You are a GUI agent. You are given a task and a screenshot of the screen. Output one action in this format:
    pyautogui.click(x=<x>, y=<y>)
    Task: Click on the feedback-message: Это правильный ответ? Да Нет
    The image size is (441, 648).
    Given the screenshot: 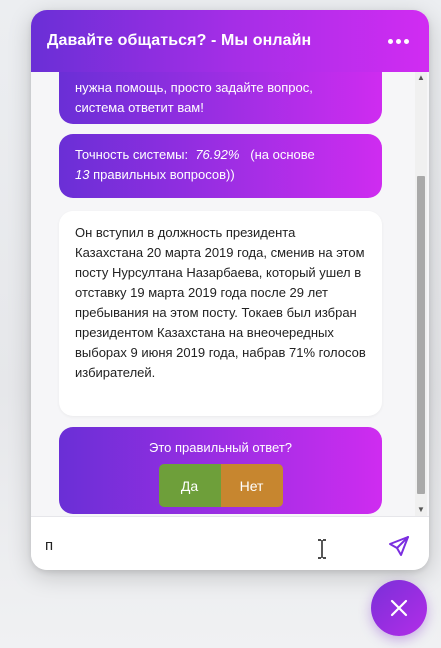 What is the action you would take?
    pyautogui.click(x=220, y=470)
    